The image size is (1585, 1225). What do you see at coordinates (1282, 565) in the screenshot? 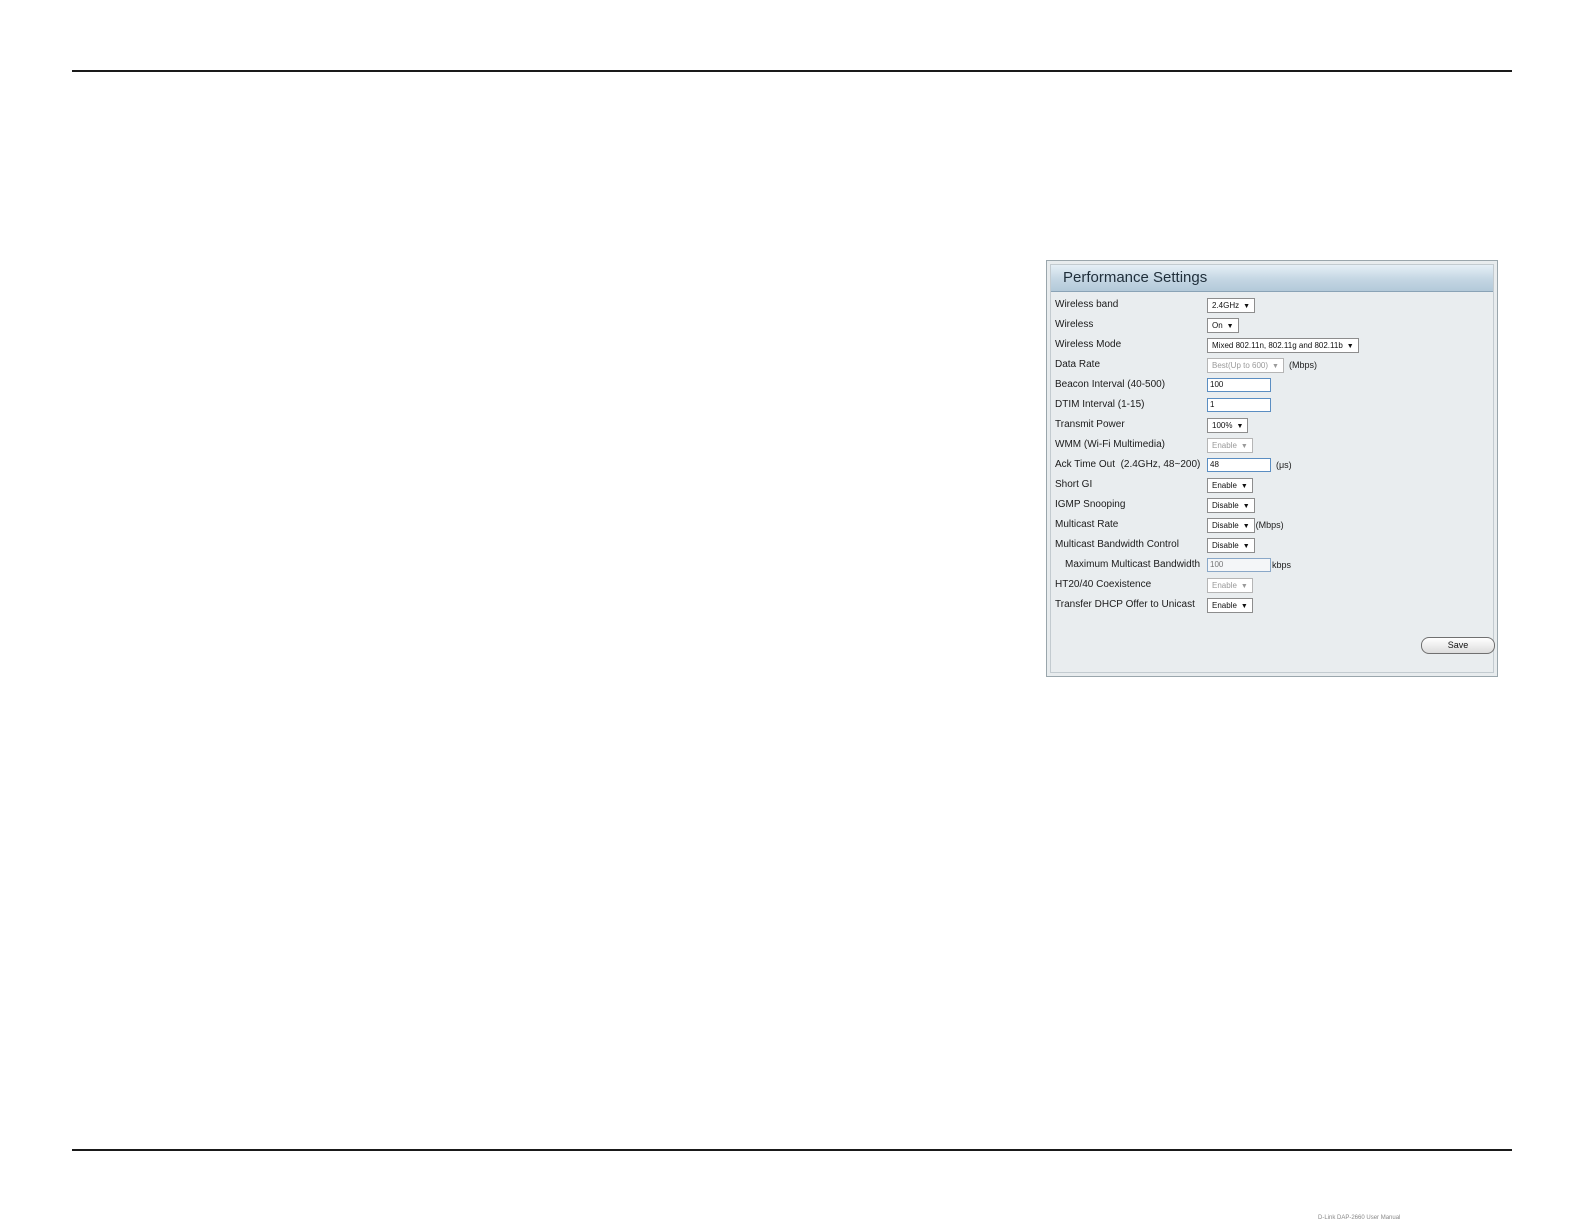
I see `maximum-multicast-bandwidth-unit: kbps` at bounding box center [1282, 565].